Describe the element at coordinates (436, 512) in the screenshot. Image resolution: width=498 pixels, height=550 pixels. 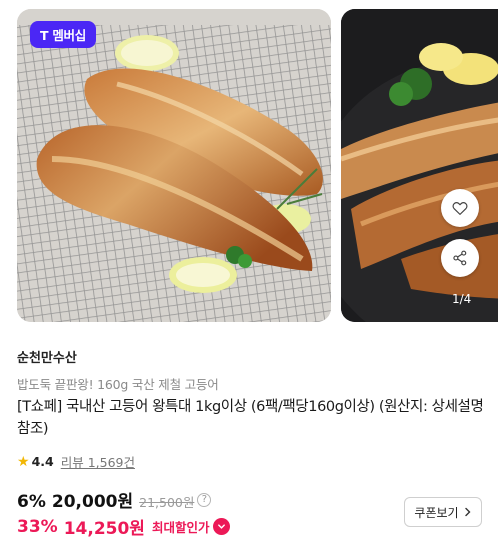
I see `coupon-button-label: 쿠폰보기` at that location.